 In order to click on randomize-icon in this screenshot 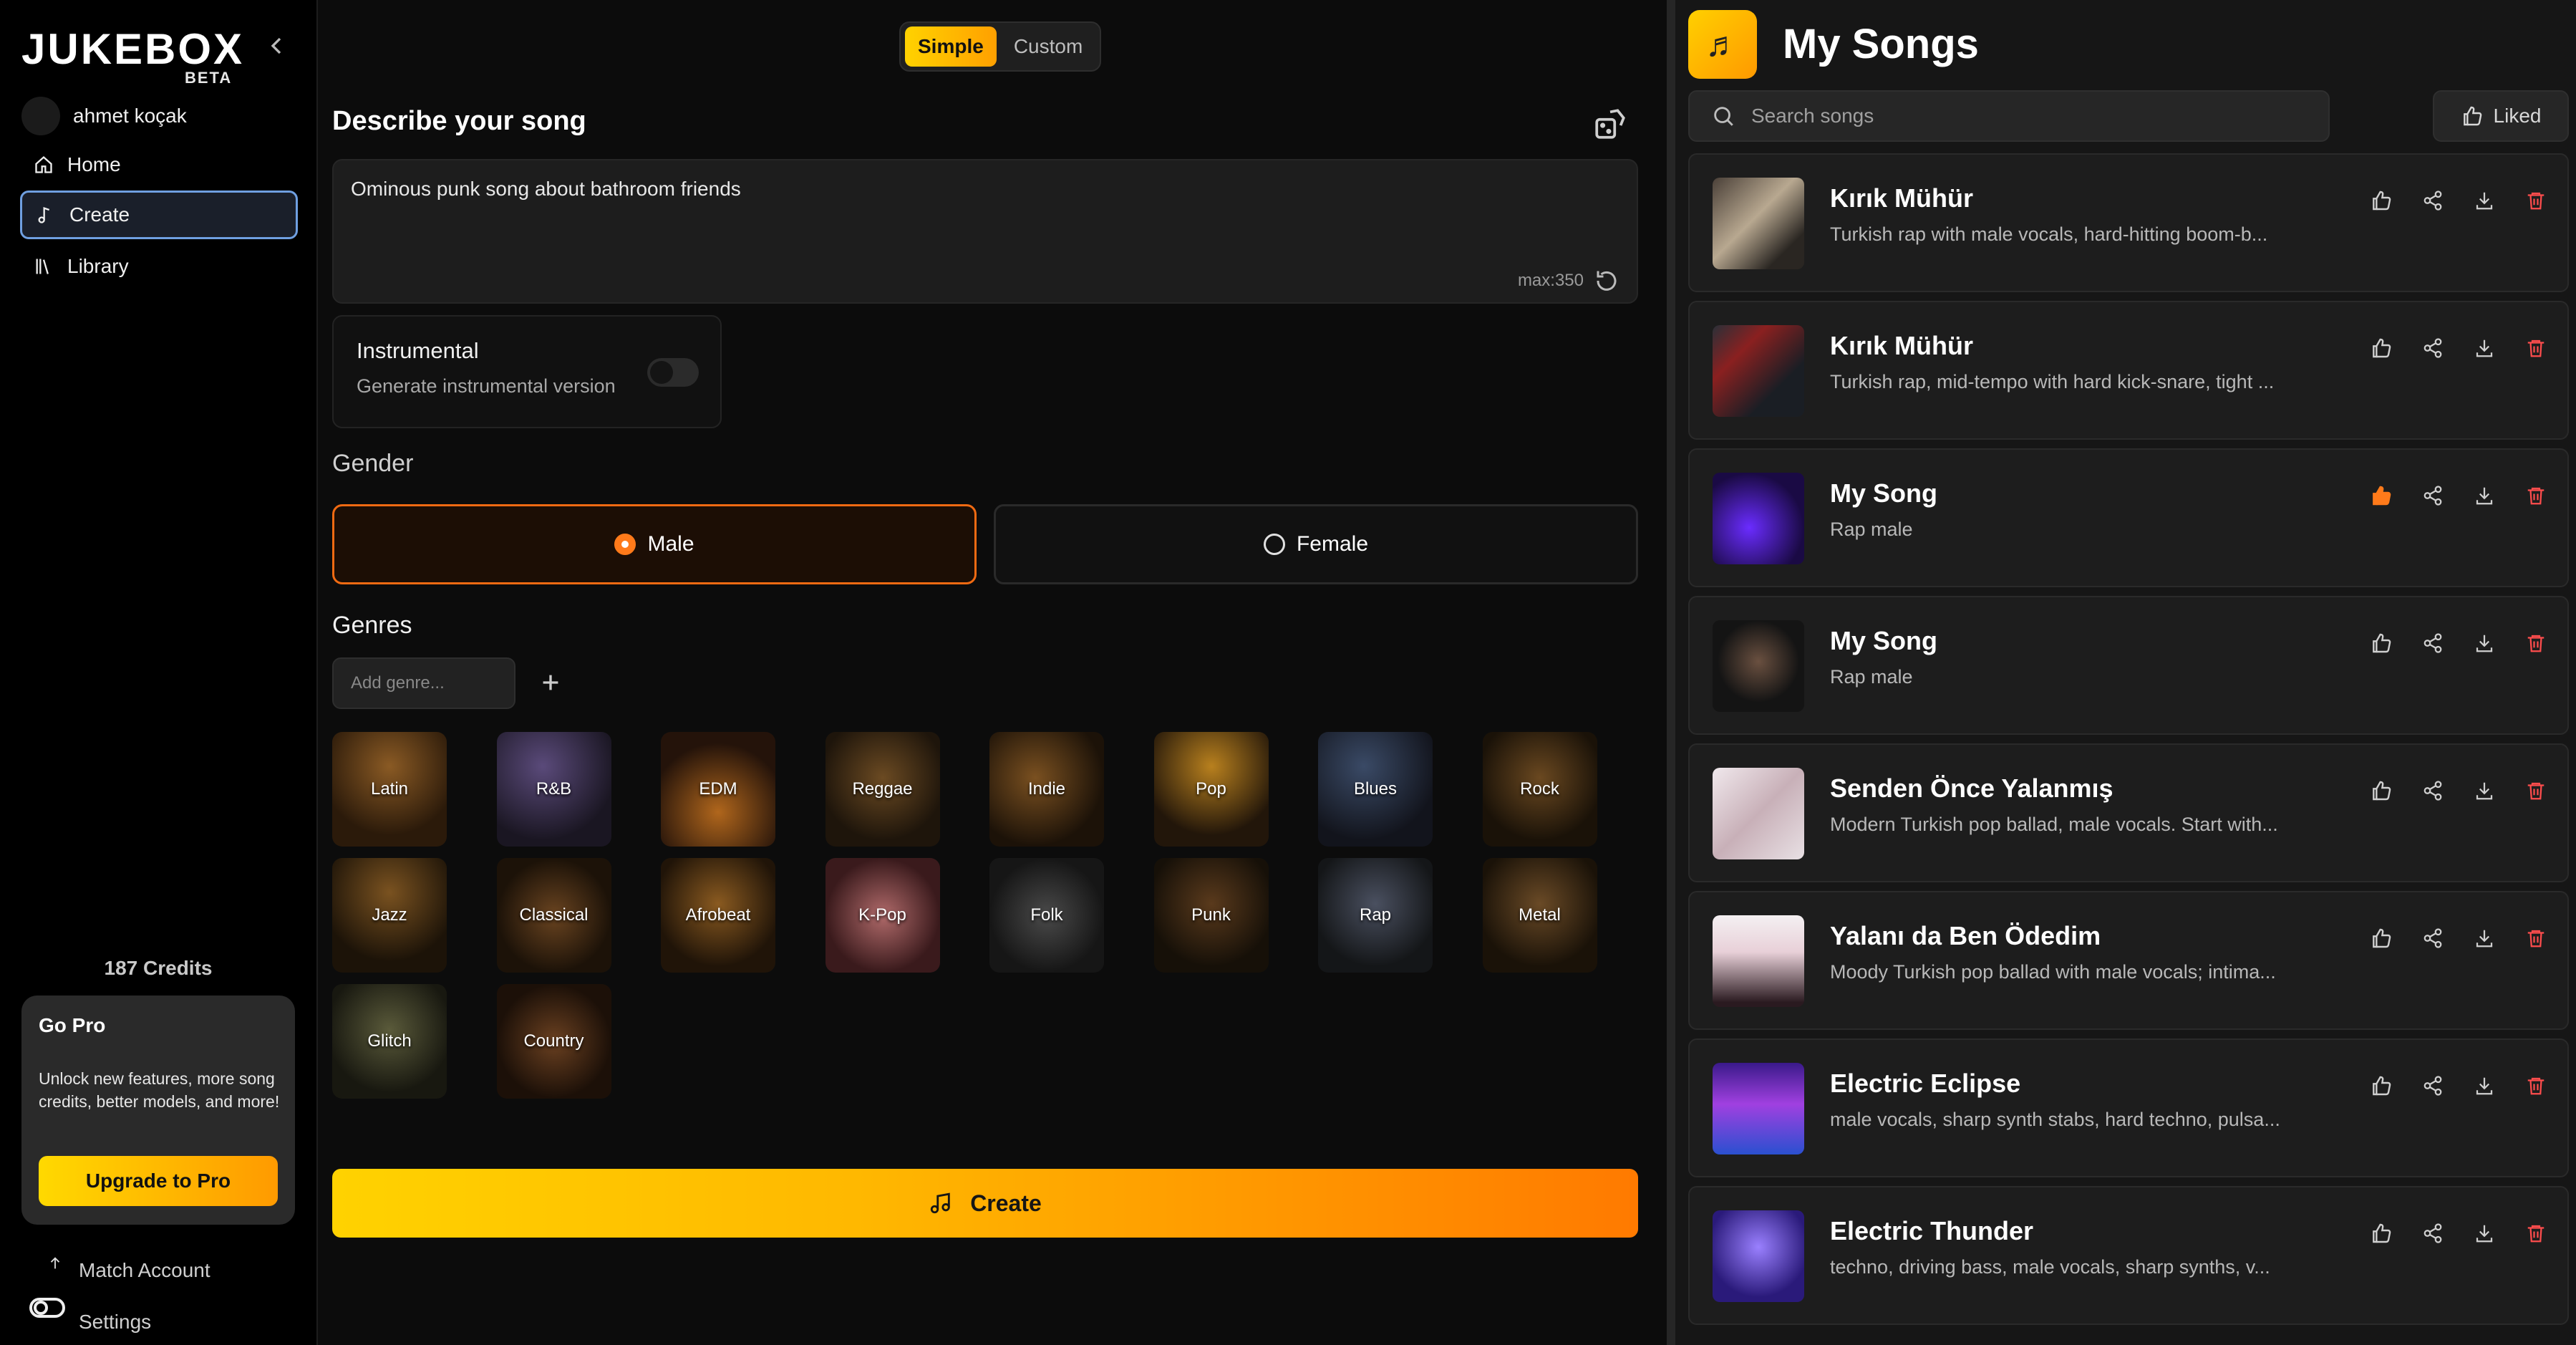, I will do `click(1610, 124)`.